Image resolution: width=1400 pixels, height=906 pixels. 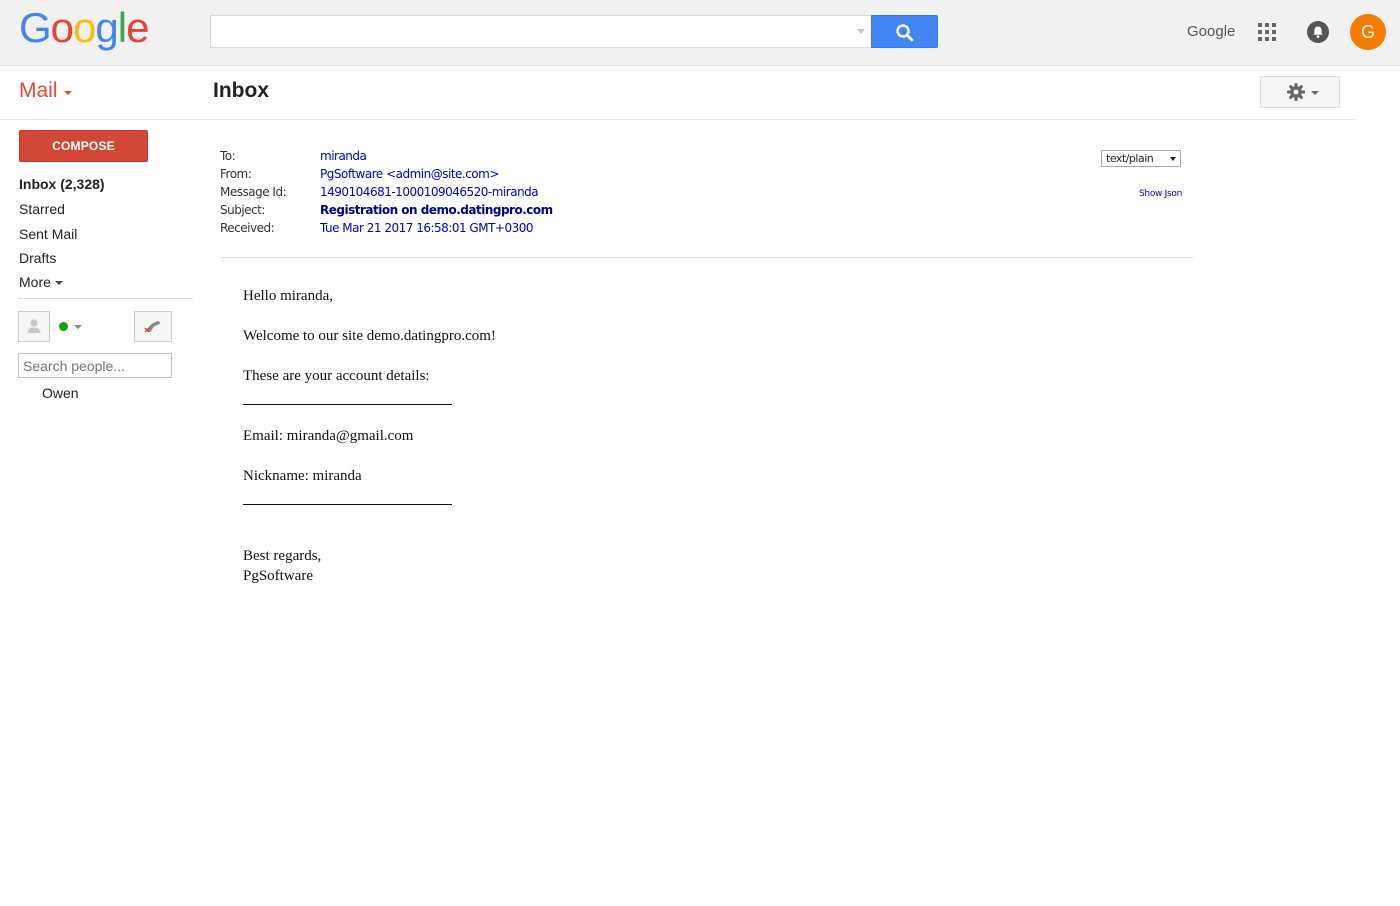 What do you see at coordinates (122, 27) in the screenshot?
I see `logo-letter: l` at bounding box center [122, 27].